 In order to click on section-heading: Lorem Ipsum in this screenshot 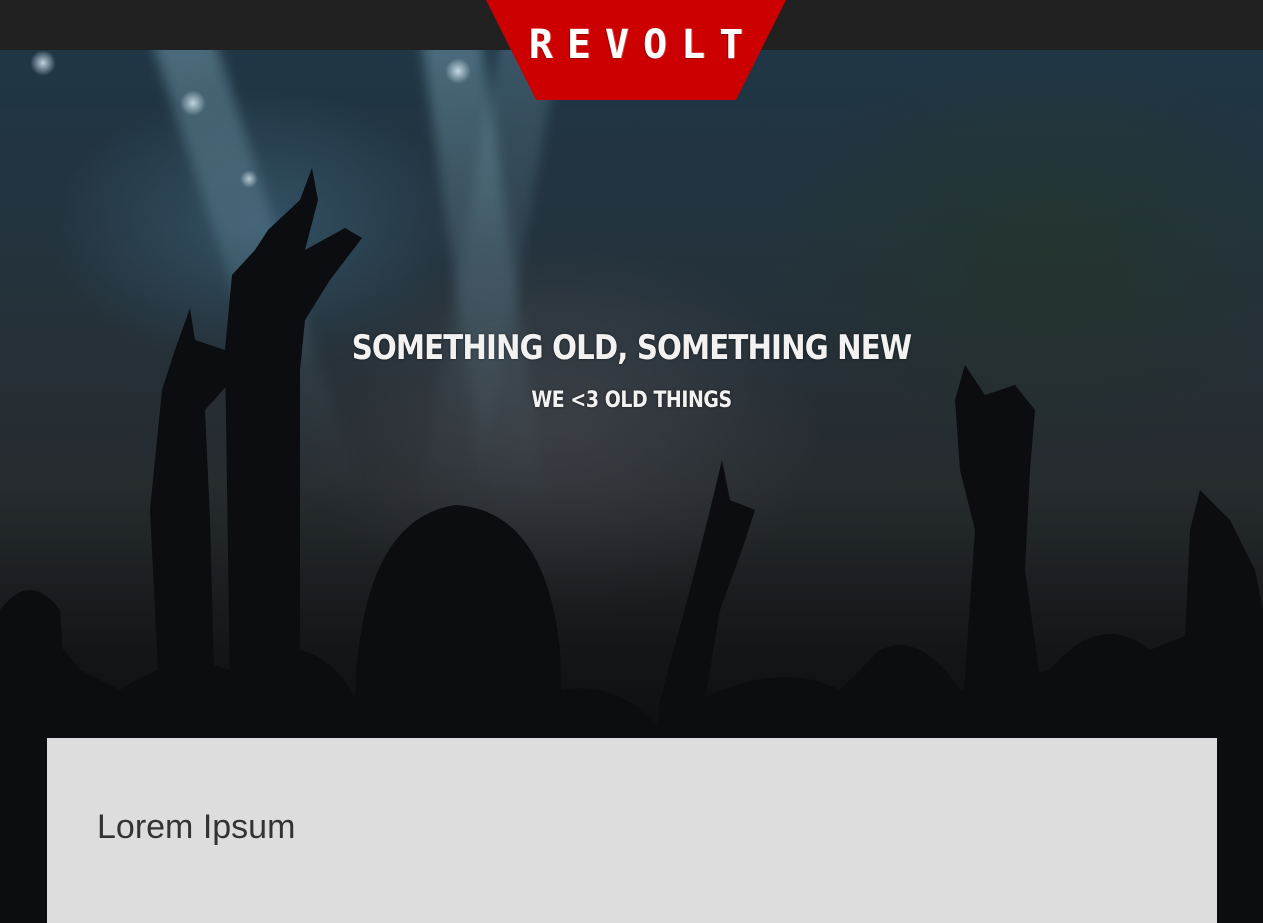, I will do `click(196, 827)`.